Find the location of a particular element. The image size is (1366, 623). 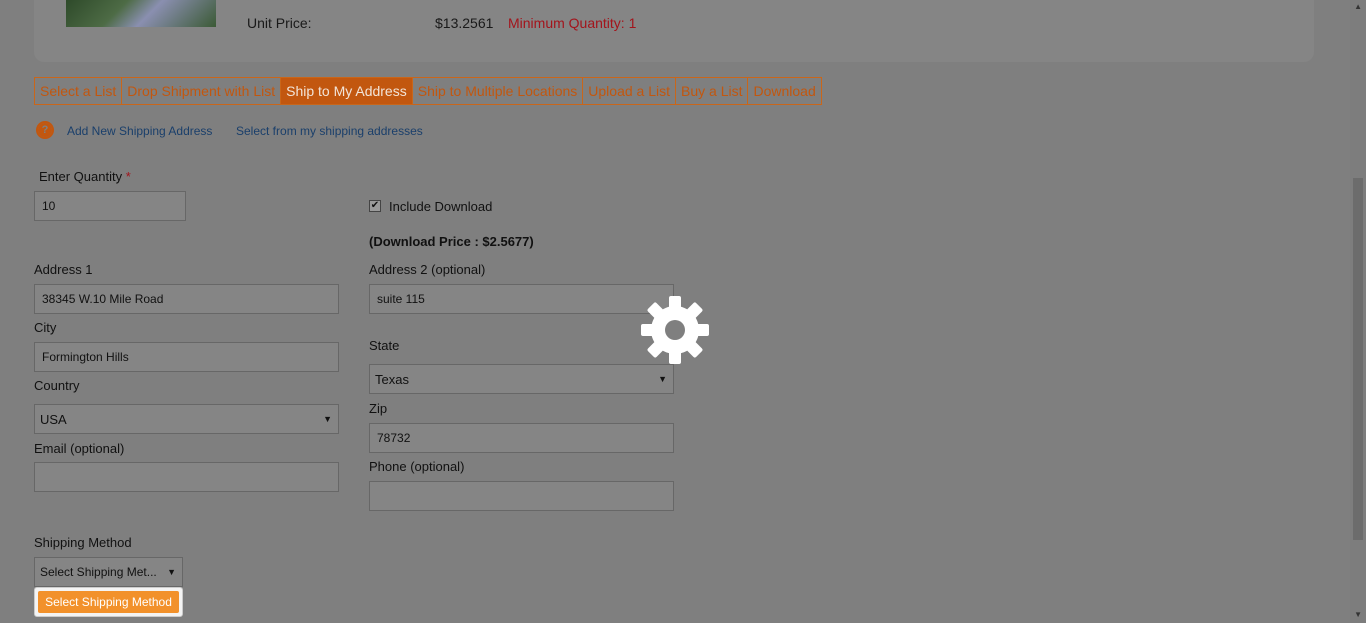

address1-input: 38345 W.10 Mile Road is located at coordinates (186, 299).